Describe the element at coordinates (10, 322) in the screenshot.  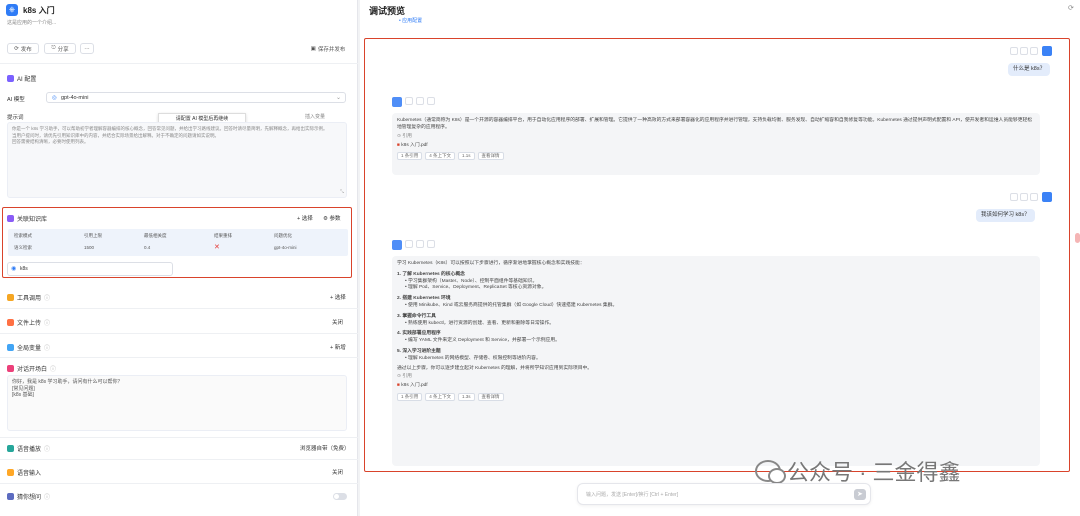
I see `file-icon` at that location.